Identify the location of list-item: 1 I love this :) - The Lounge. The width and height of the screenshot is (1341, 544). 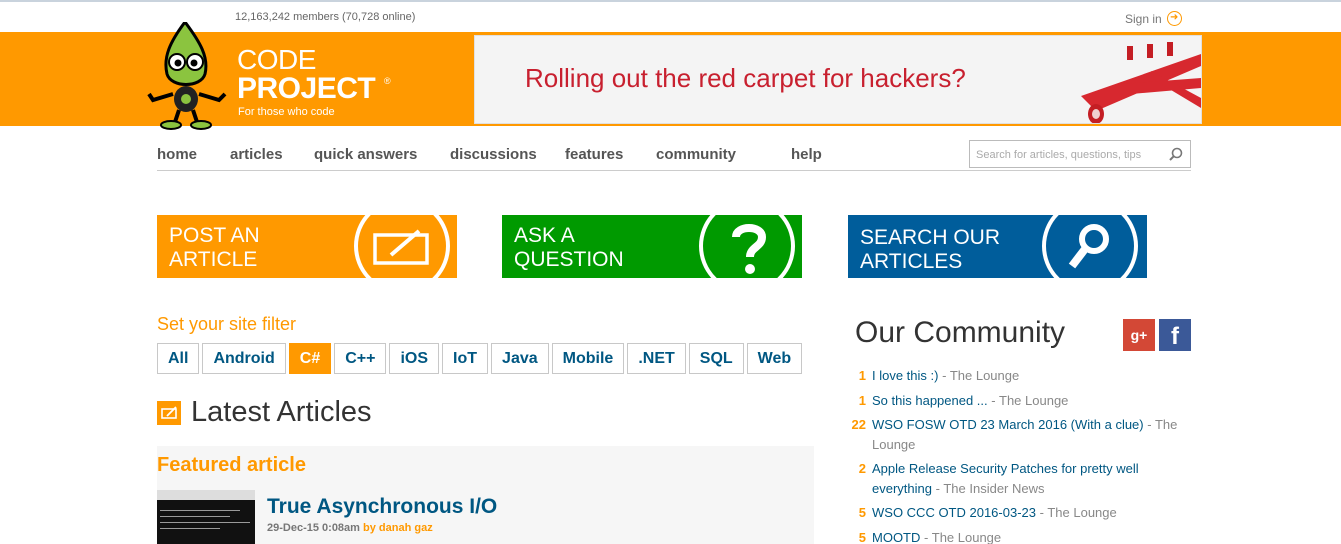
(1018, 376).